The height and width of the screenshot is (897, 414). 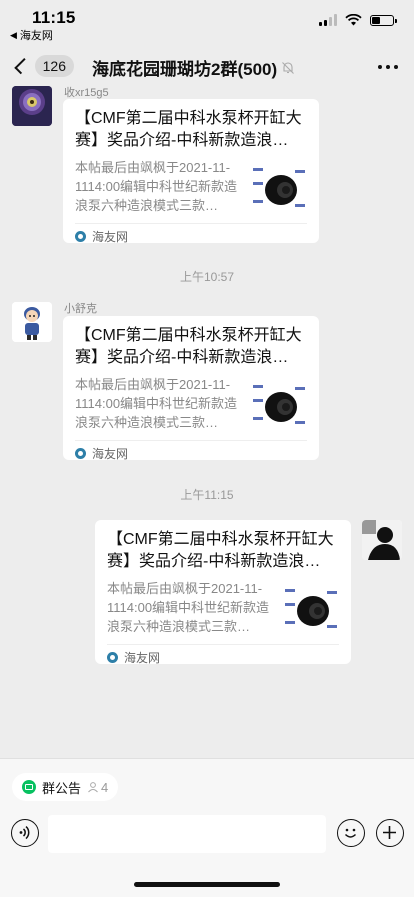 I want to click on sender-name: 收xr15g5, so click(x=86, y=93).